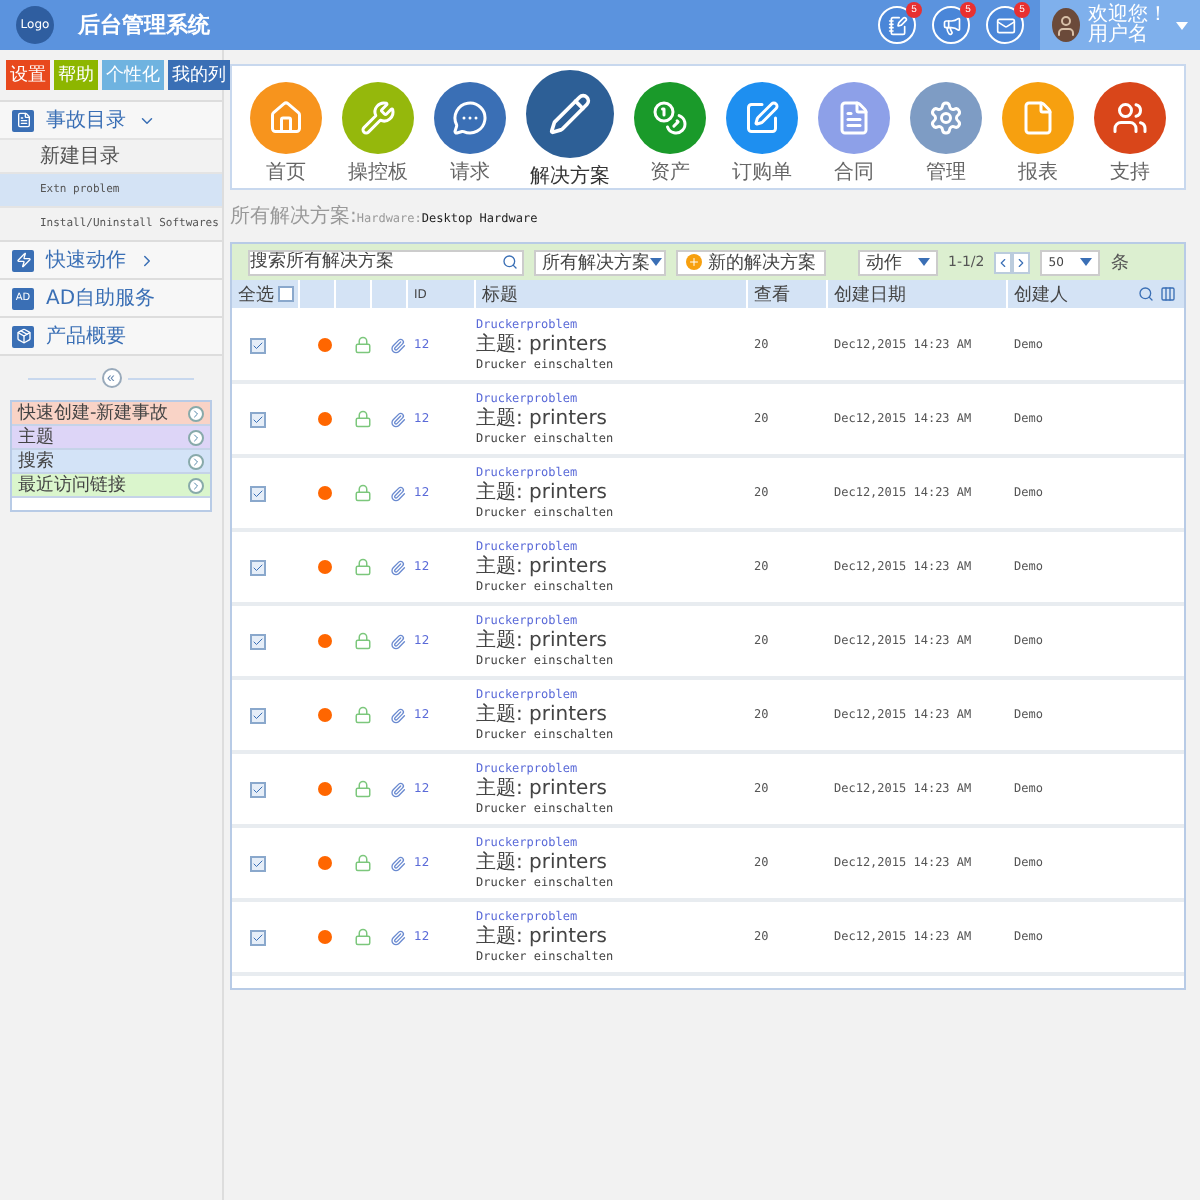 This screenshot has height=1200, width=1200. What do you see at coordinates (898, 262) in the screenshot?
I see `action-dropdown: 动作` at bounding box center [898, 262].